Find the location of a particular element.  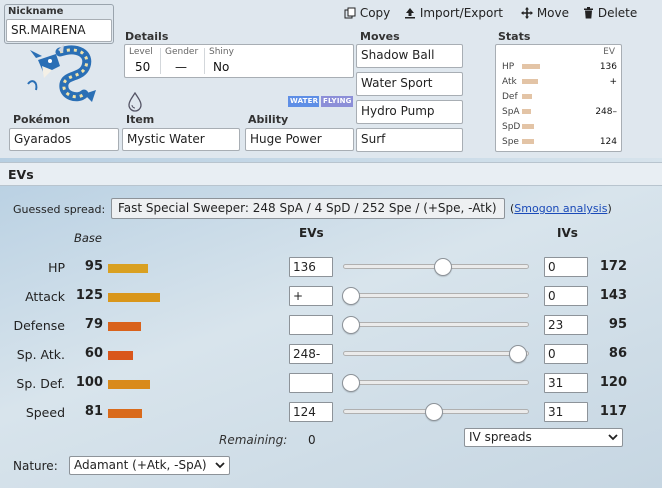

base-stat-value: 95 is located at coordinates (93, 266).